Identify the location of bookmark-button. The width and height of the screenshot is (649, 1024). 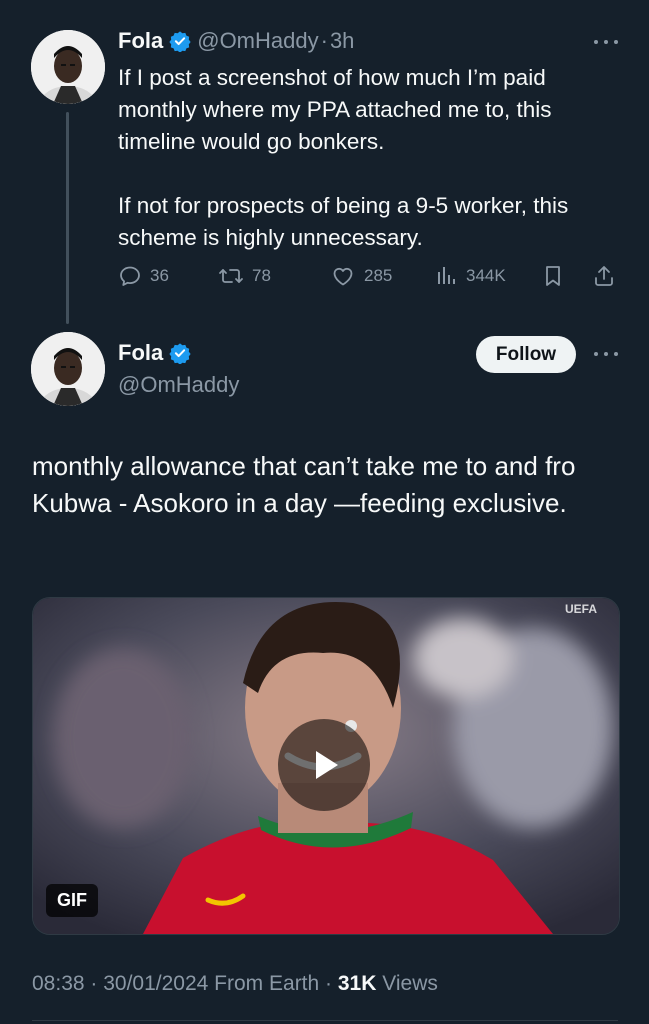
(557, 276).